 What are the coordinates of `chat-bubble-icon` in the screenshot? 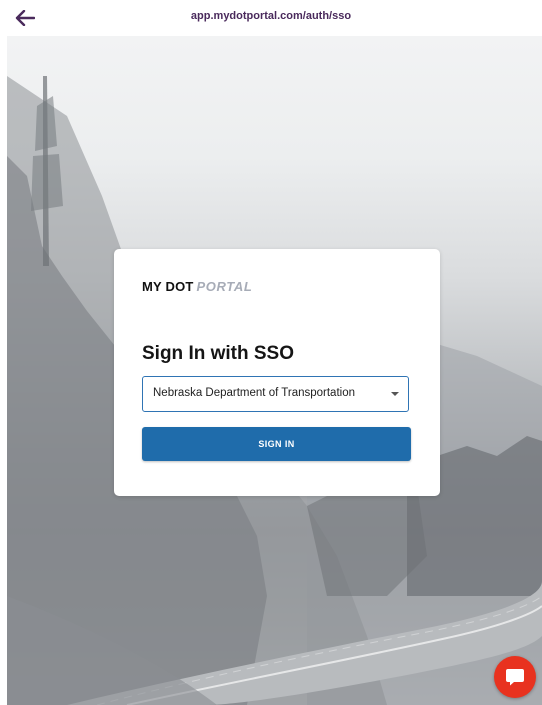 It's located at (515, 677).